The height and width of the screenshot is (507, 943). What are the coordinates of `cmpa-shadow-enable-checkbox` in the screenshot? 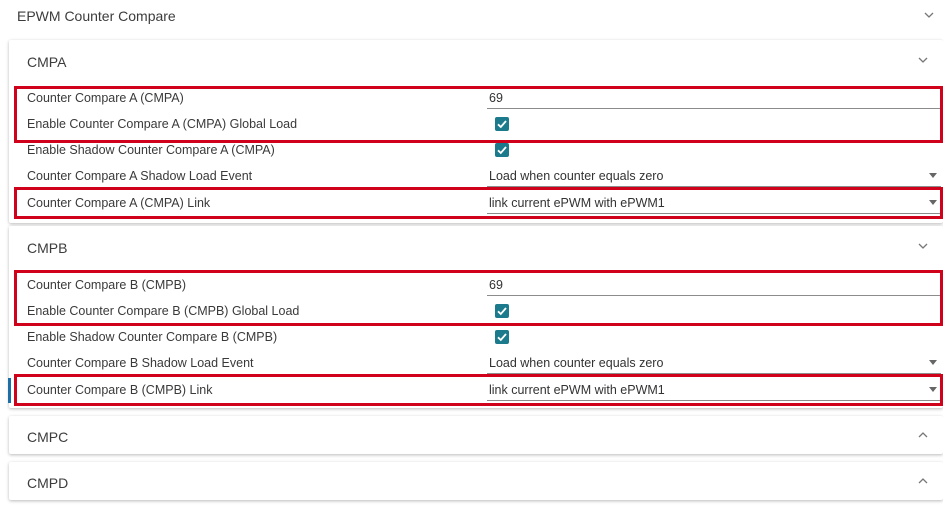 It's located at (502, 150).